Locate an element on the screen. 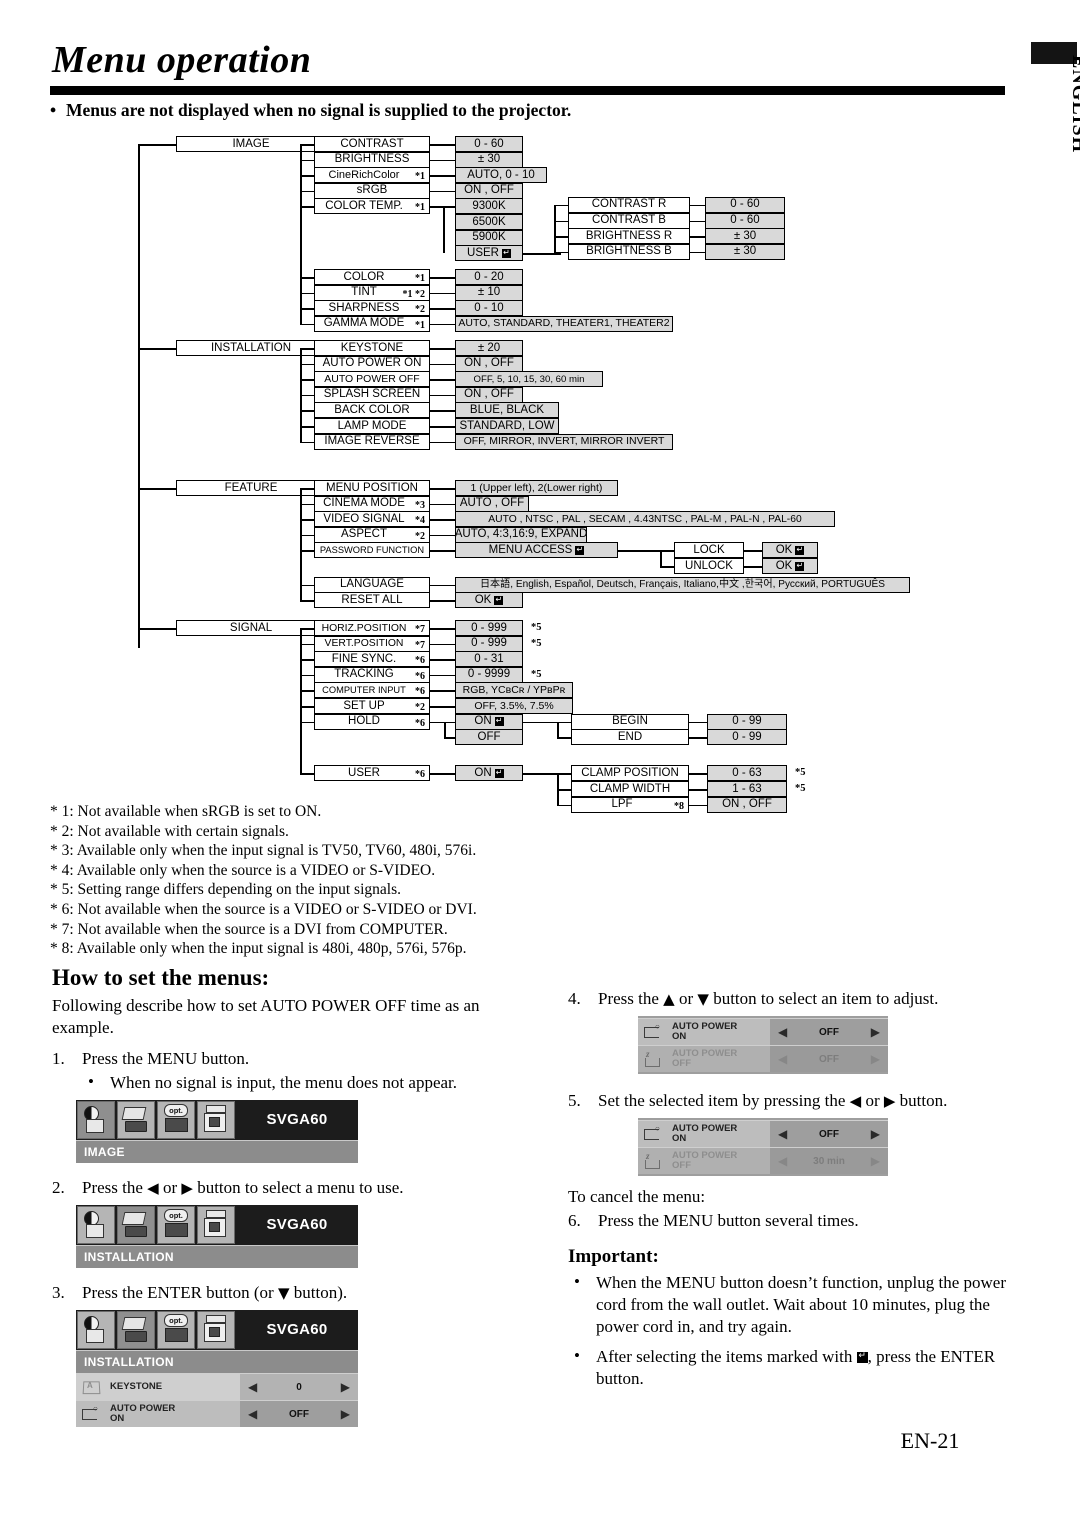 The height and width of the screenshot is (1528, 1080). keystone-value-stepper: ◀ 0 ▶ is located at coordinates (299, 1387).